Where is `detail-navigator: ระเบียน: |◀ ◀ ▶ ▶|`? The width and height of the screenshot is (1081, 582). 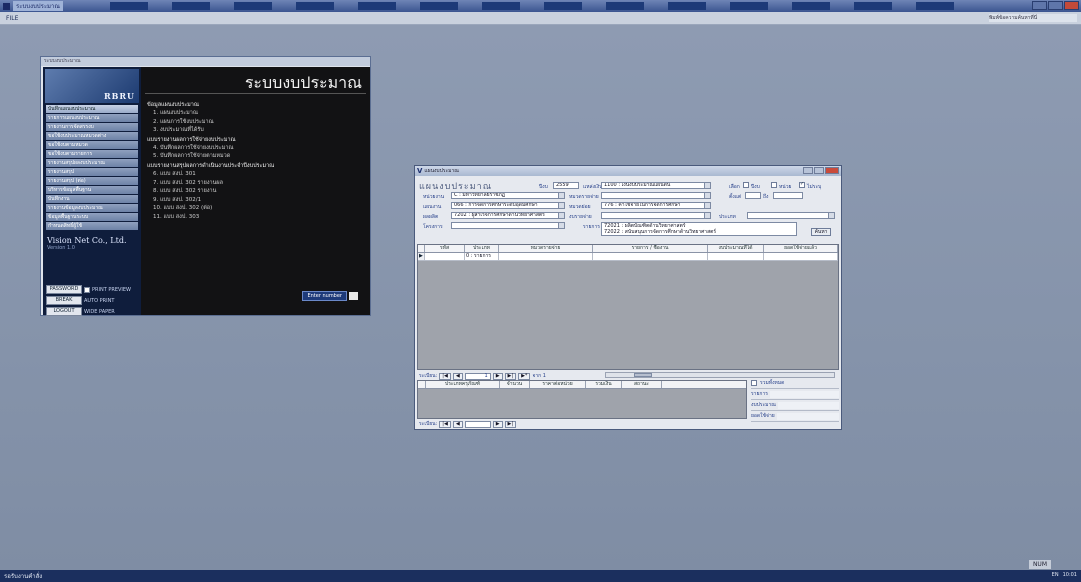
detail-navigator: ระเบียน: |◀ ◀ ▶ ▶| is located at coordinates (468, 424).